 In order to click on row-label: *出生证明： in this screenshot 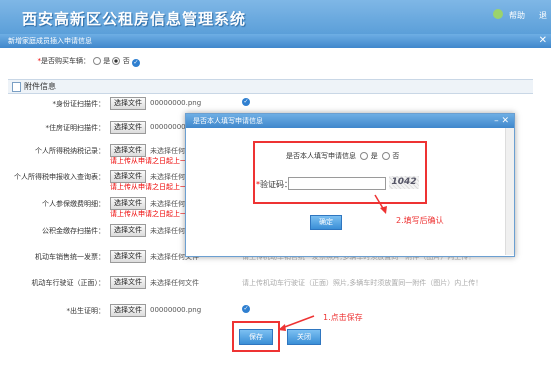, I will do `click(86, 311)`.